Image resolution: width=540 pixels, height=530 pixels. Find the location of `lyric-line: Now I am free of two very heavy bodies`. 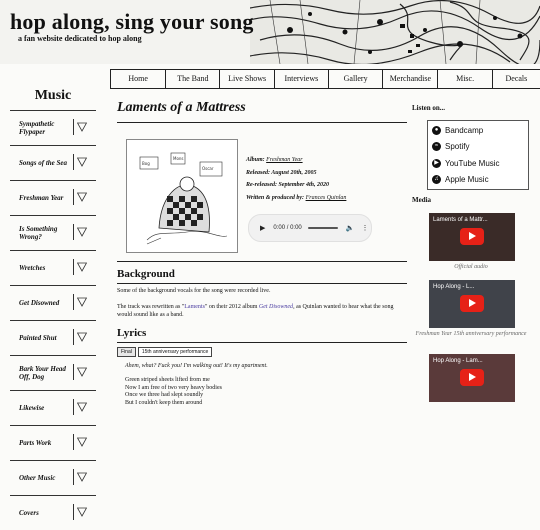

lyric-line: Now I am free of two very heavy bodies is located at coordinates (173, 387).